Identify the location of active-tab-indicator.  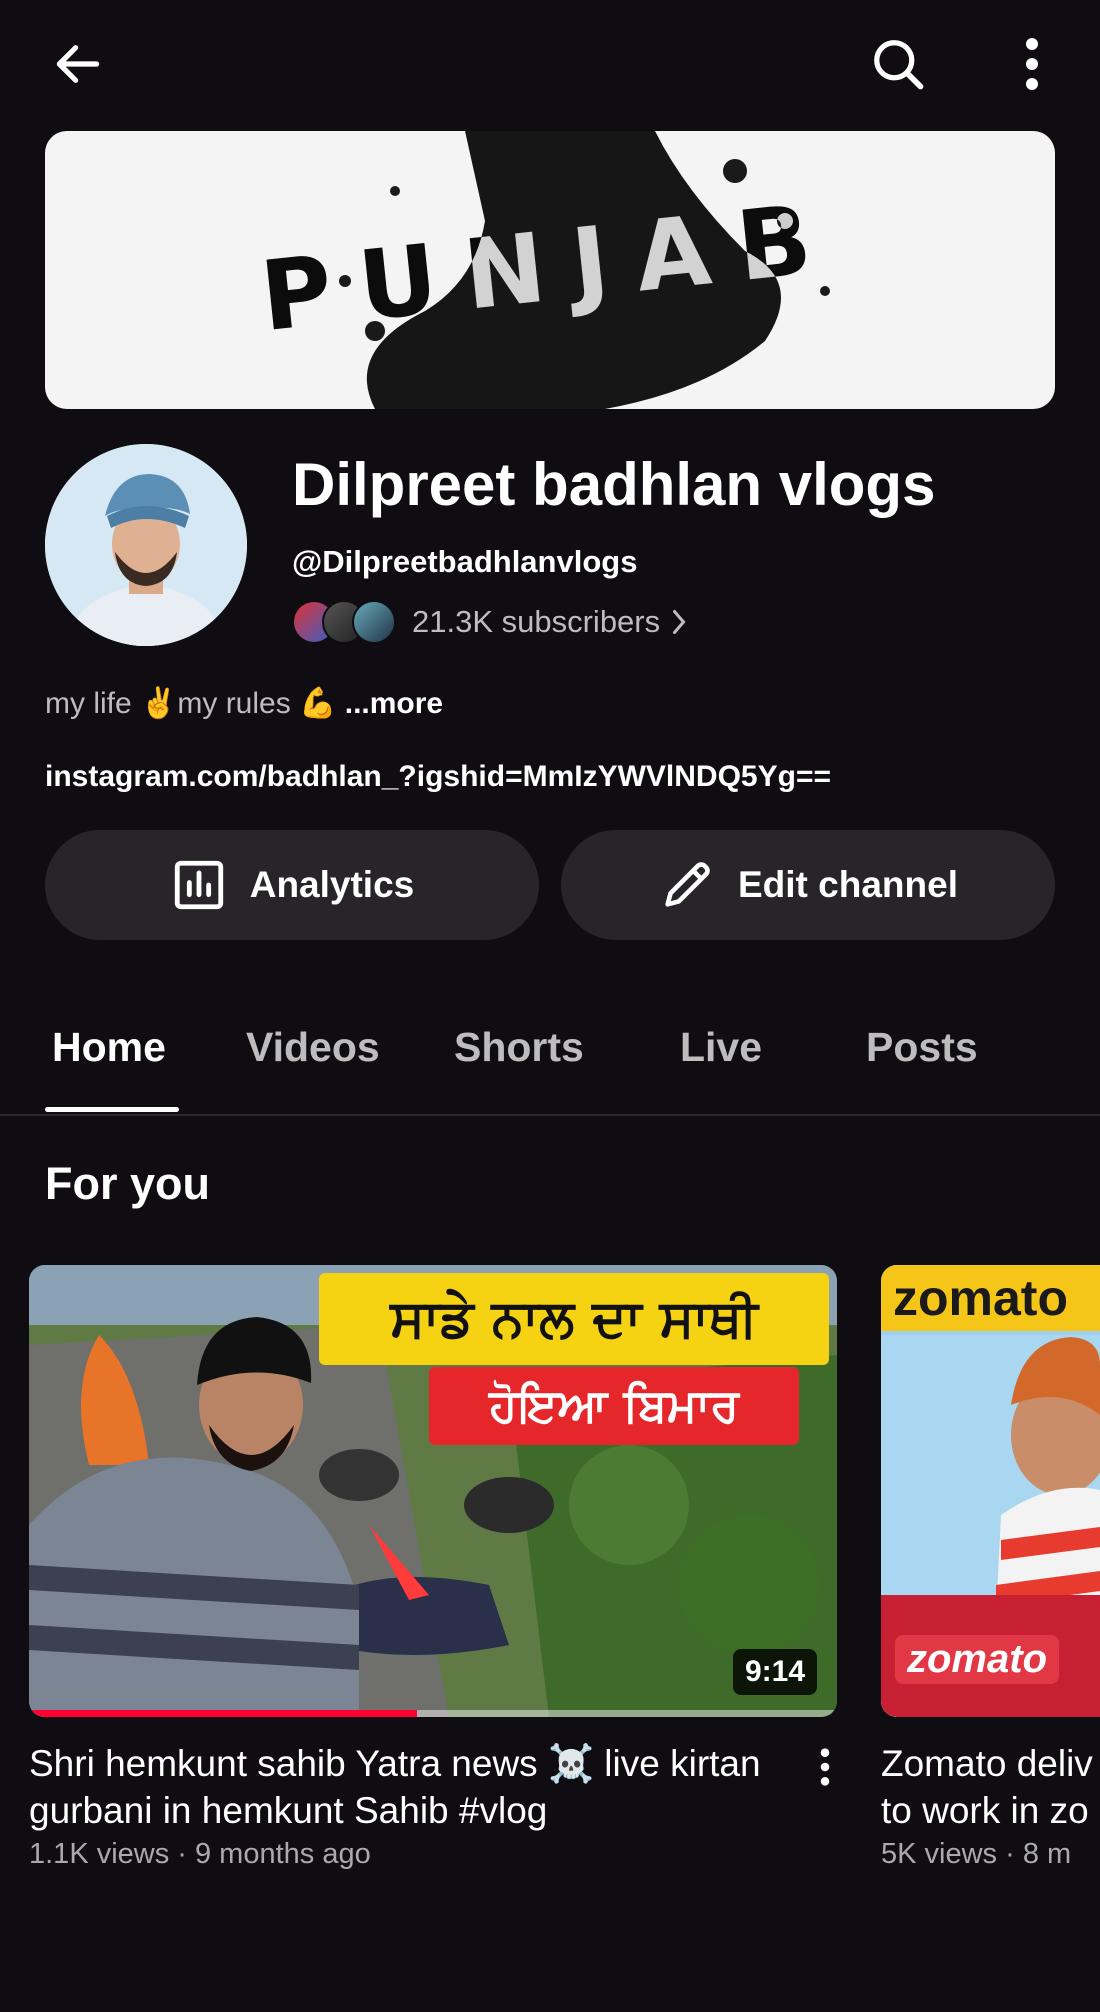
(112, 1109).